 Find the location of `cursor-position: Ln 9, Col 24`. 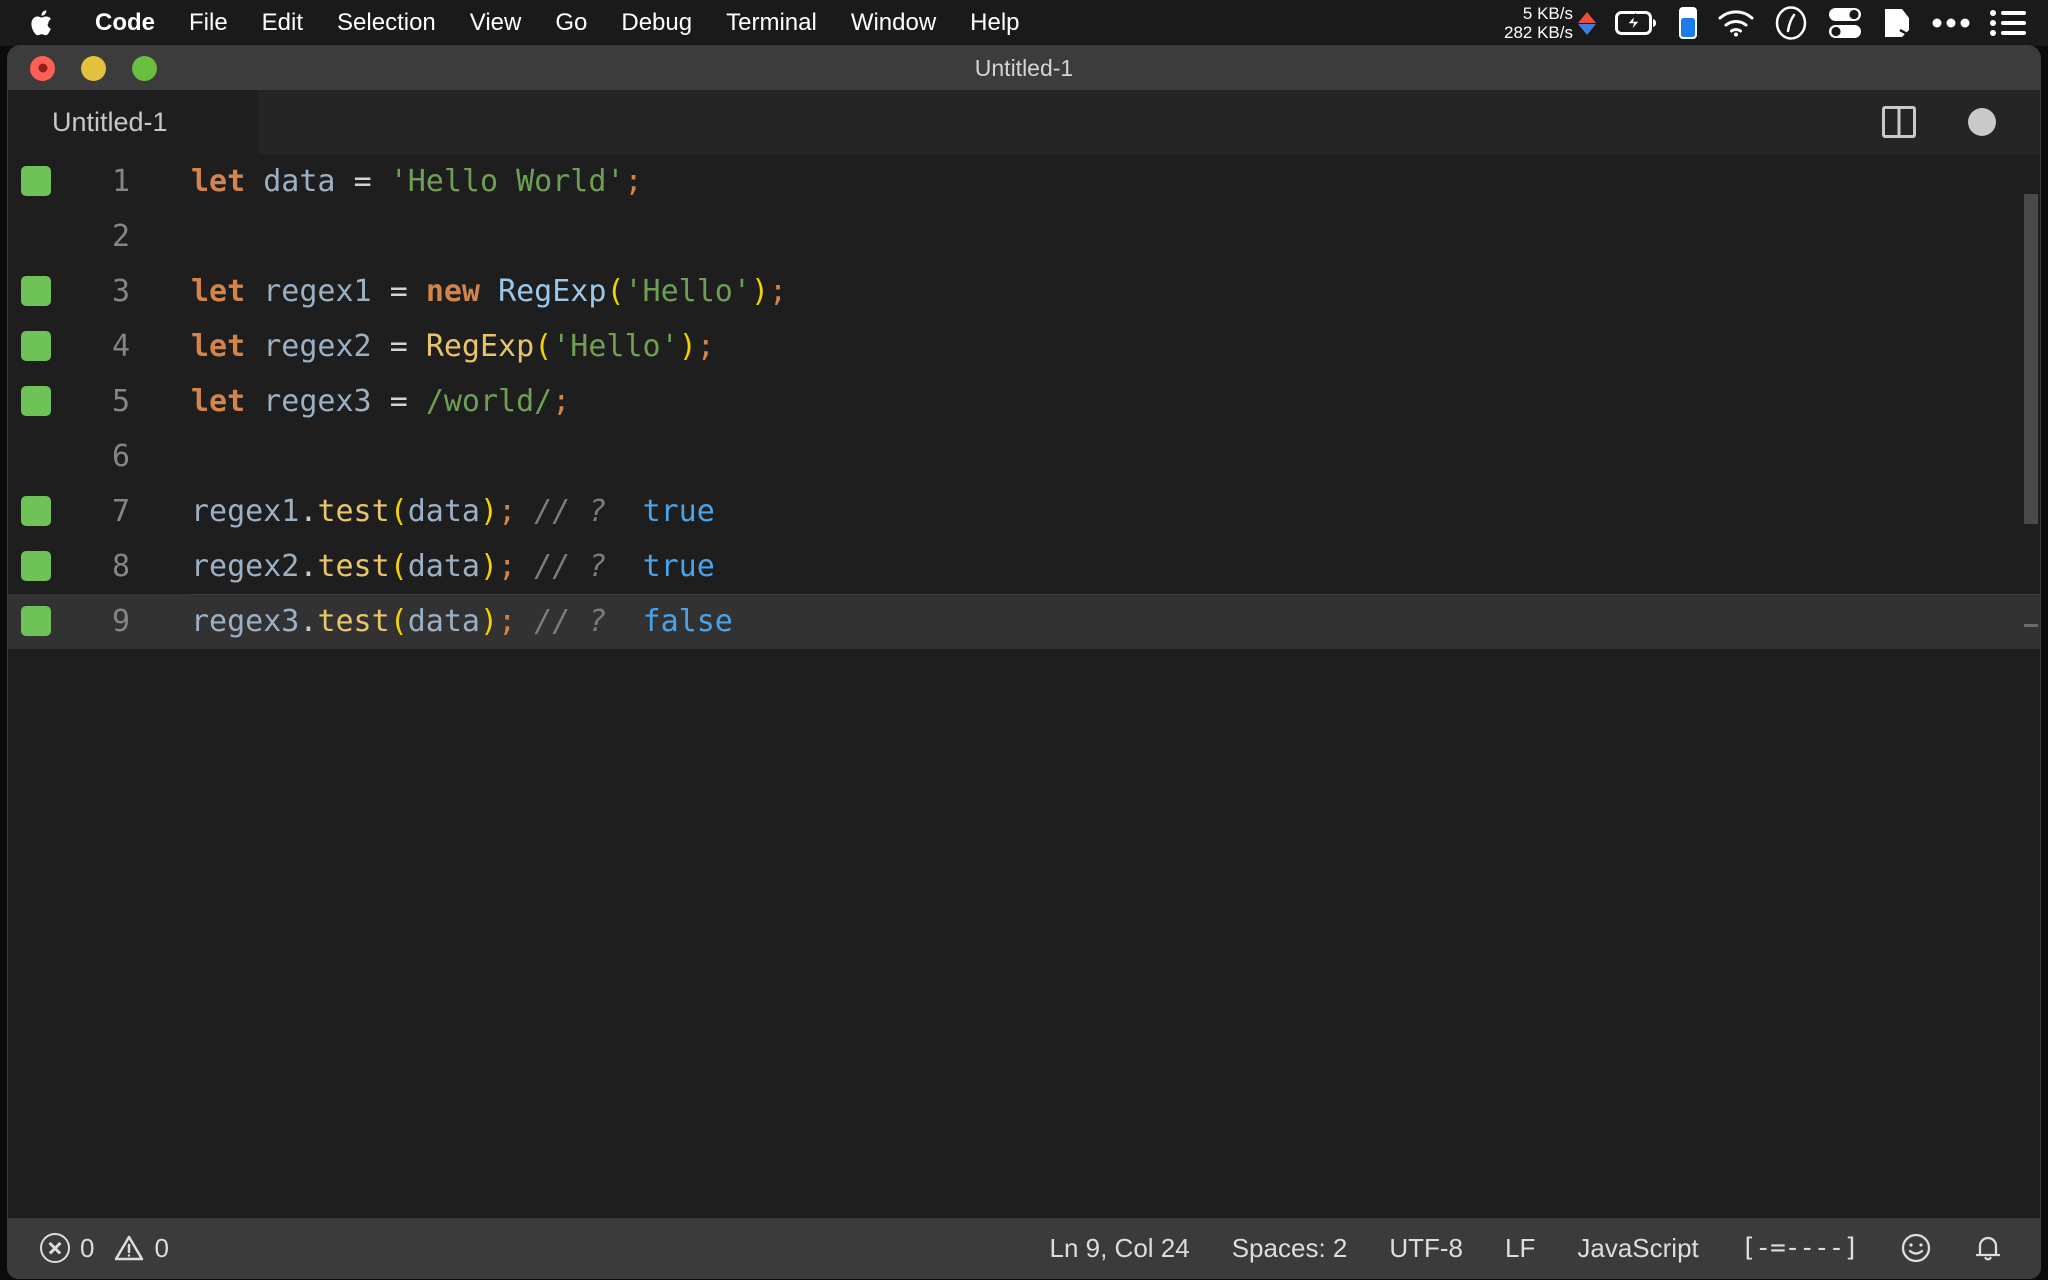

cursor-position: Ln 9, Col 24 is located at coordinates (1120, 1248).